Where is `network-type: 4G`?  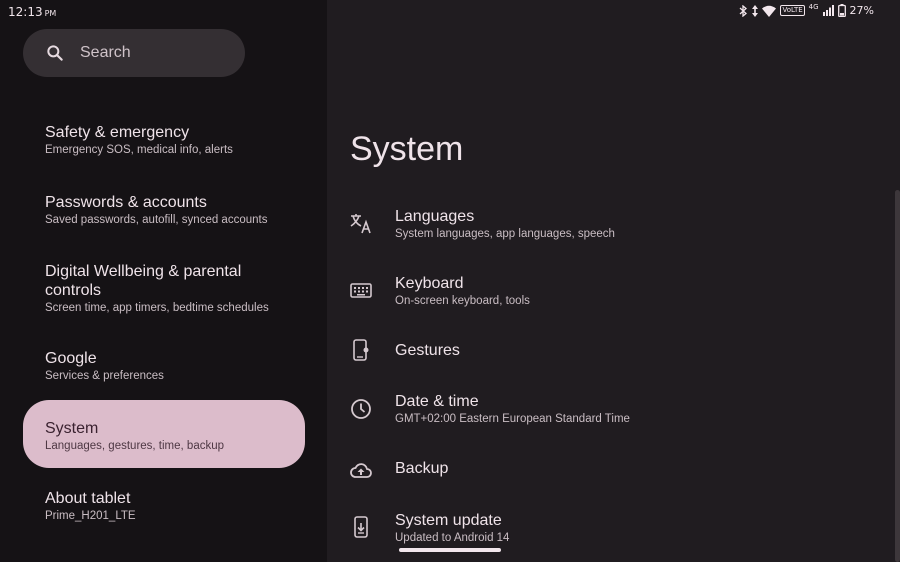
network-type: 4G is located at coordinates (813, 6).